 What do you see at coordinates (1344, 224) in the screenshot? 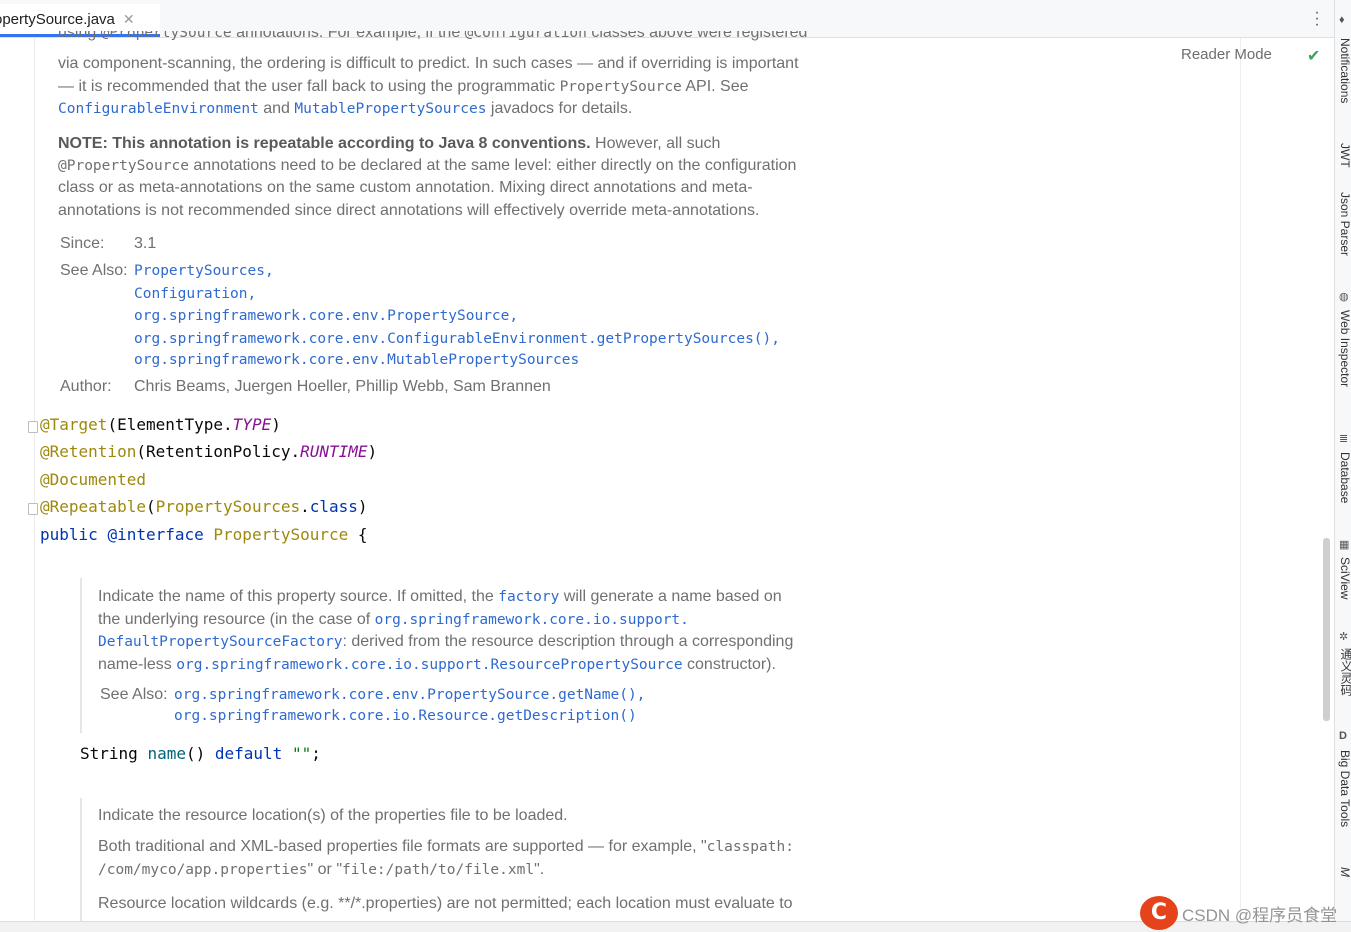
I see `tool-json-parser: Json Parser` at bounding box center [1344, 224].